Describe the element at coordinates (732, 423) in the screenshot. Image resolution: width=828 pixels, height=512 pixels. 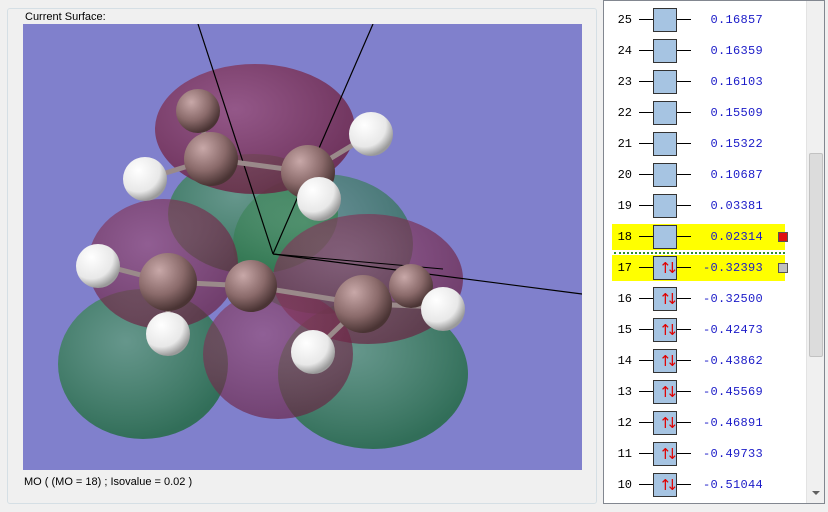
I see `mo-energy: -0.46891` at that location.